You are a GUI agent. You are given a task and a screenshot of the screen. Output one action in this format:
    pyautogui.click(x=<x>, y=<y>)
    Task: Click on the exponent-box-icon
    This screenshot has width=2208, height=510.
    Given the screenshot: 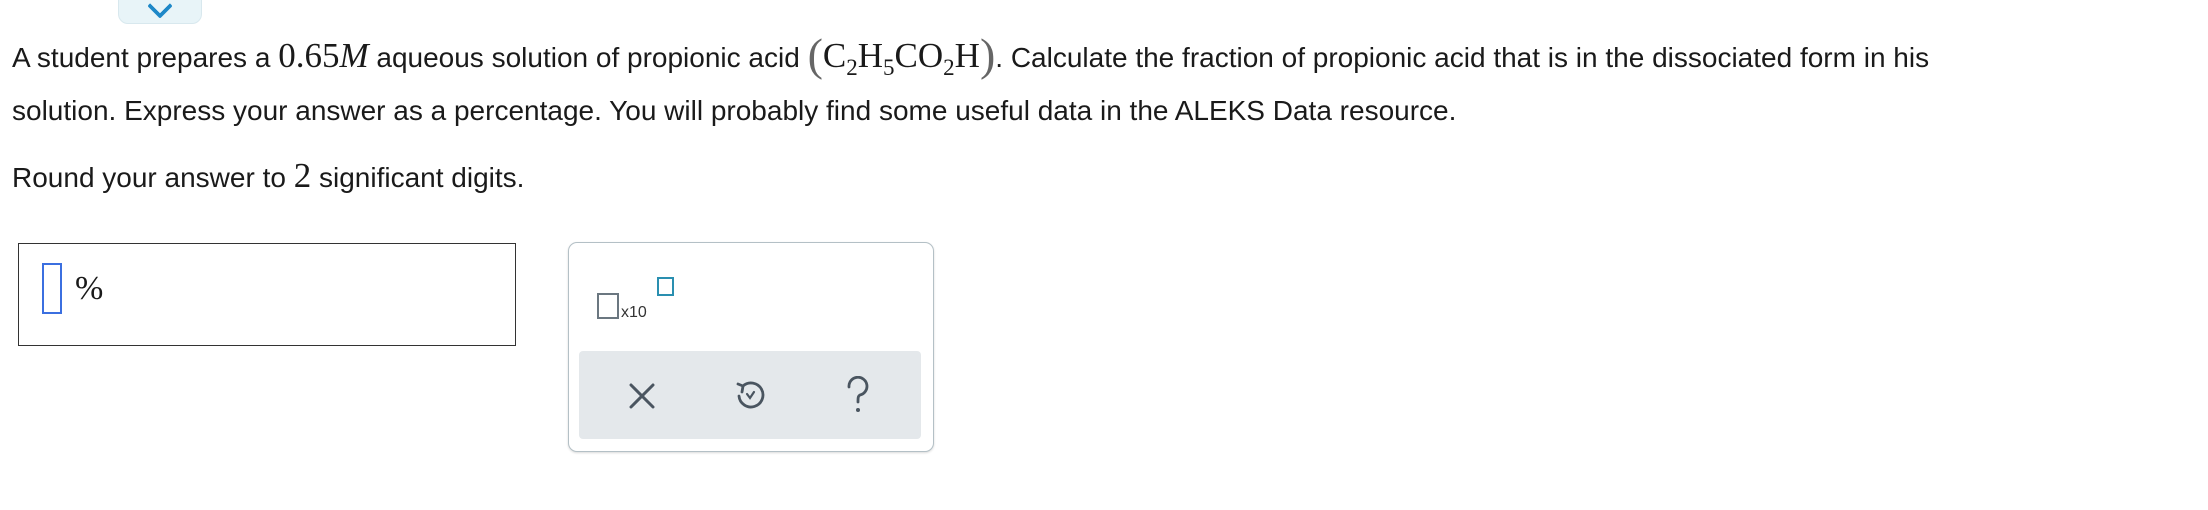 What is the action you would take?
    pyautogui.click(x=665, y=286)
    